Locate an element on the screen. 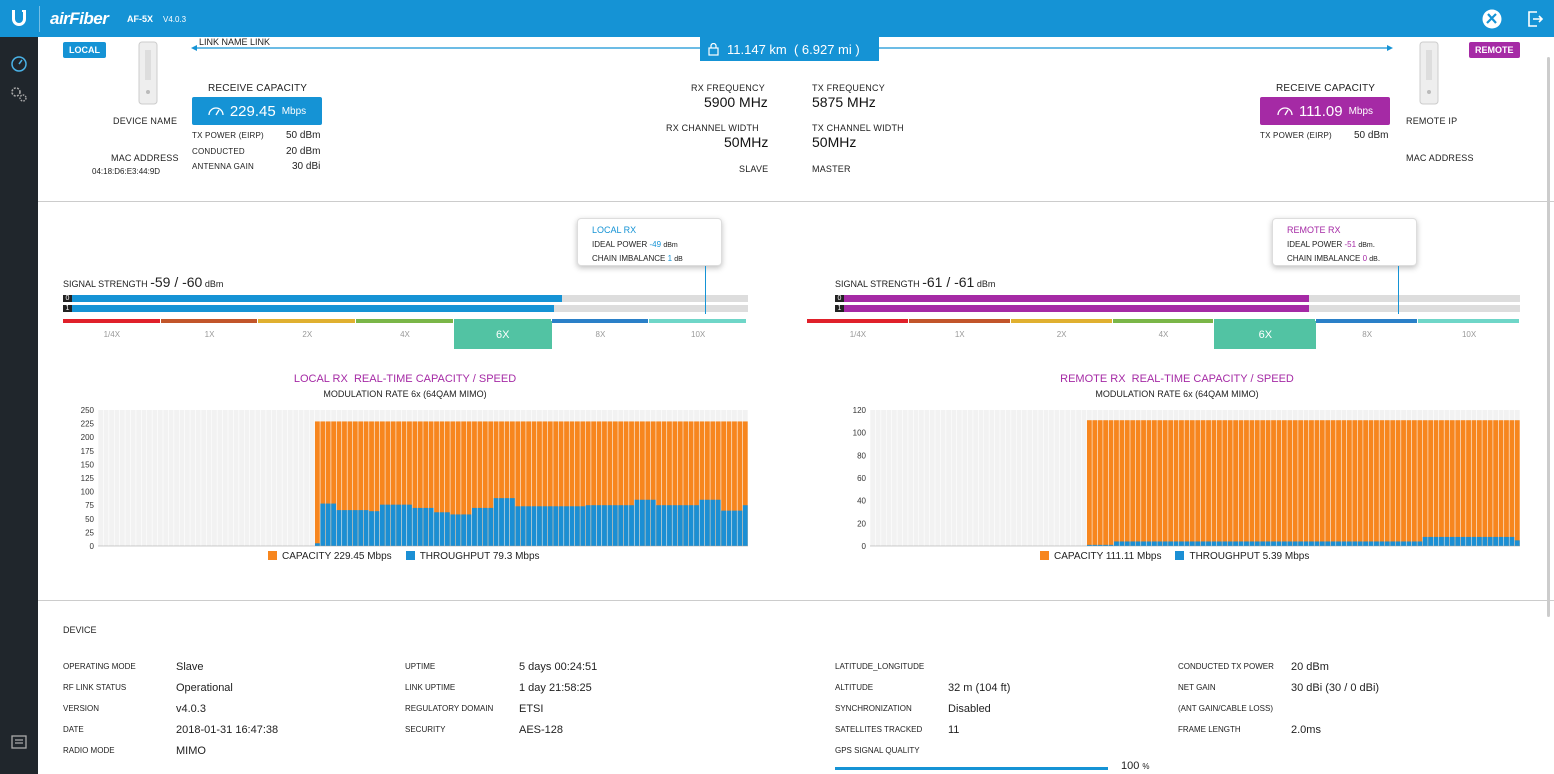 This screenshot has width=1554, height=774. signal-strength-label: SIGNAL STRENGTH is located at coordinates (877, 284).